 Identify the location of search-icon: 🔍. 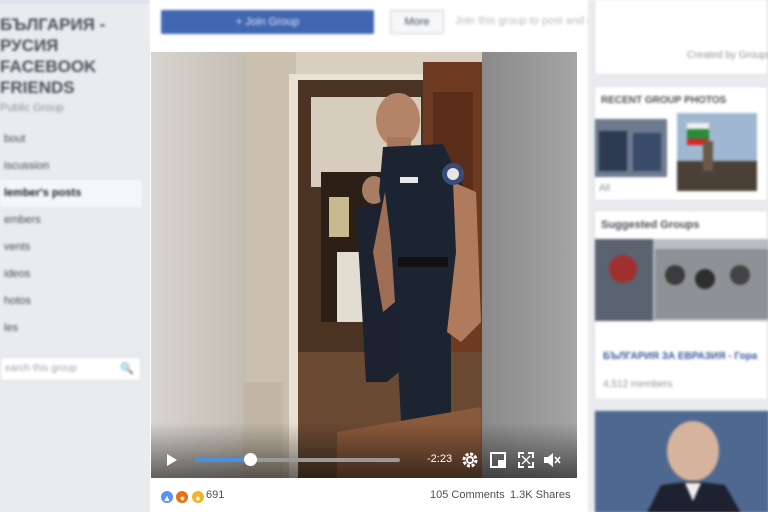
(127, 369).